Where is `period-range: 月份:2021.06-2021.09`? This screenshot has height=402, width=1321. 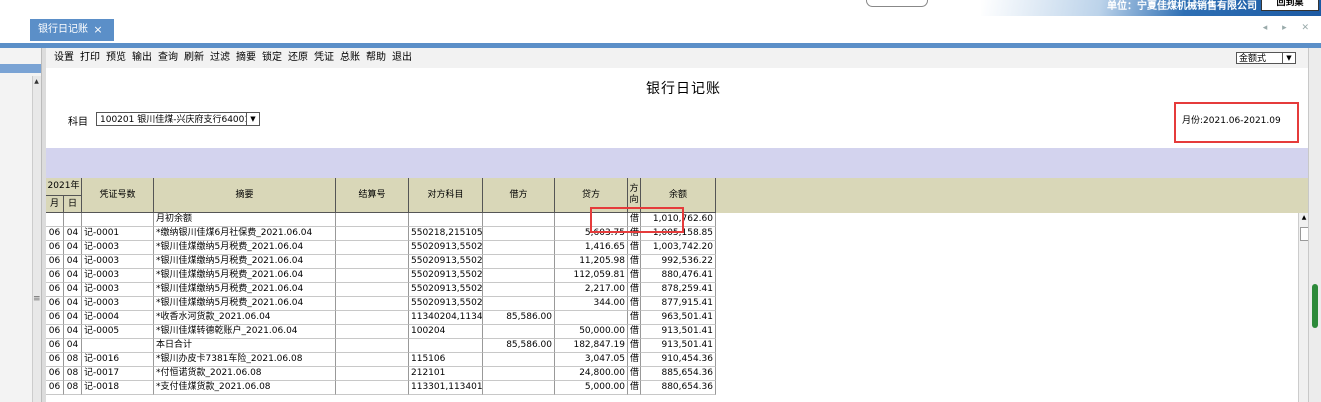 period-range: 月份:2021.06-2021.09 is located at coordinates (1236, 122).